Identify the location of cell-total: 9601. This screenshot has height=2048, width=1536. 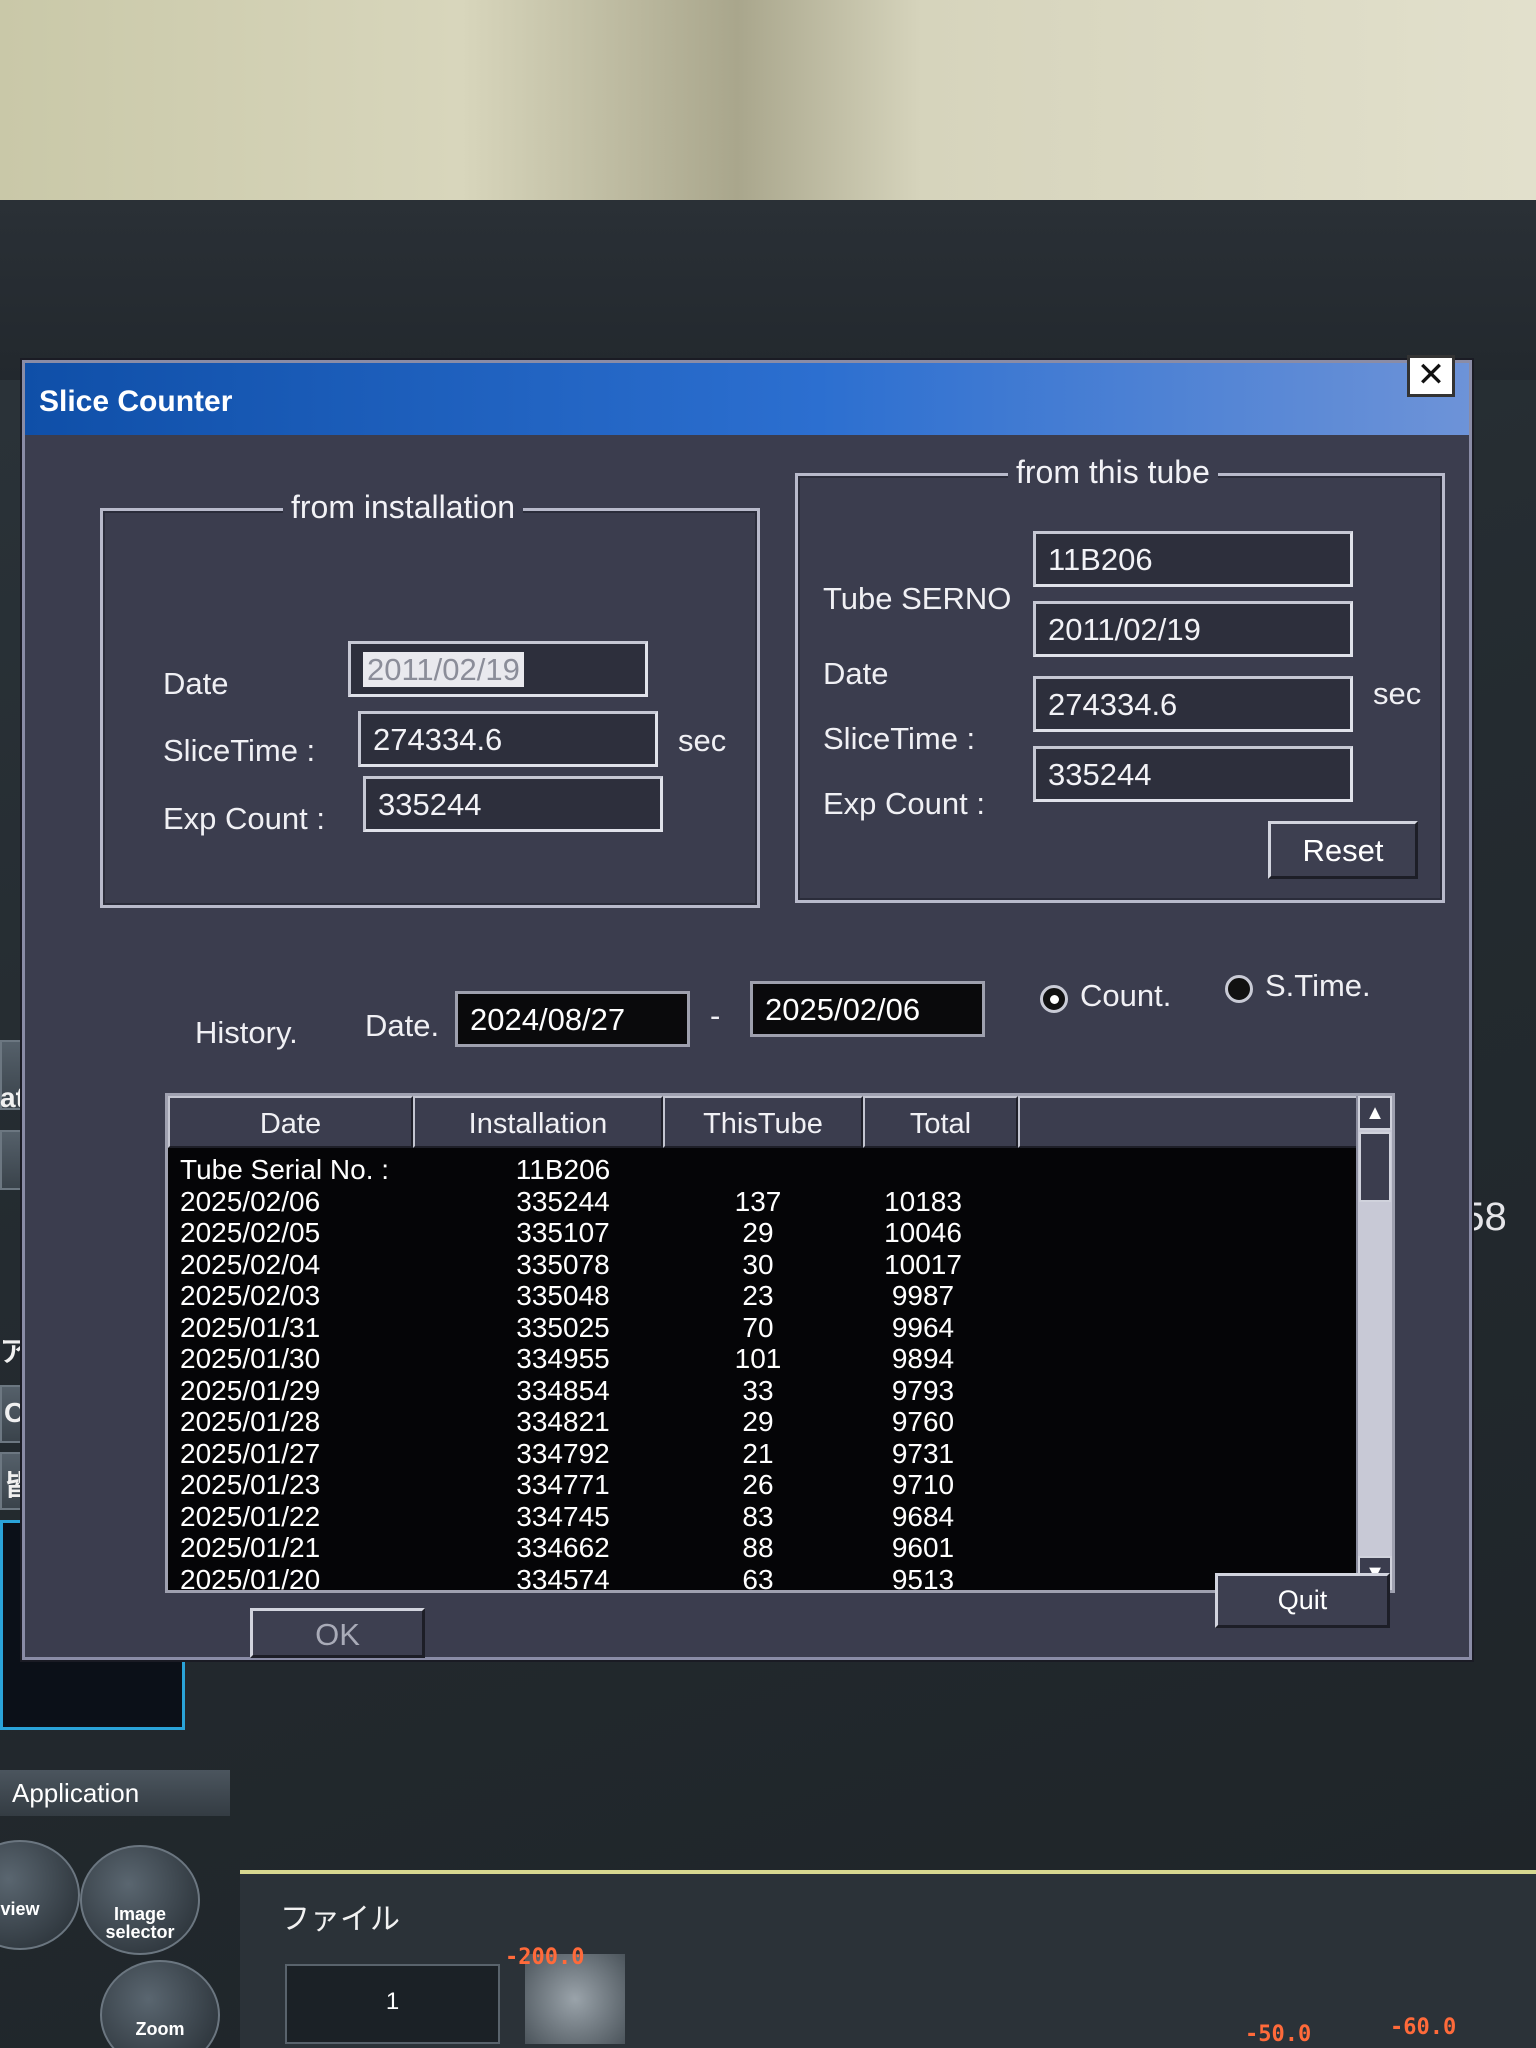
(923, 1547).